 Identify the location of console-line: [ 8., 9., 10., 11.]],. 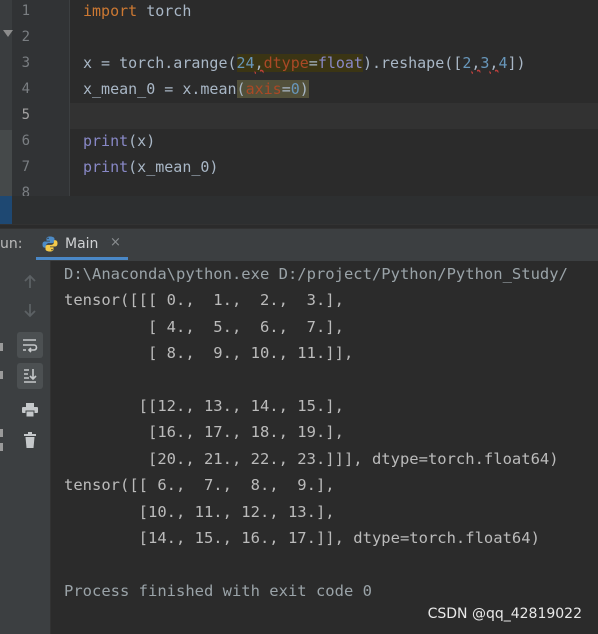
(209, 353).